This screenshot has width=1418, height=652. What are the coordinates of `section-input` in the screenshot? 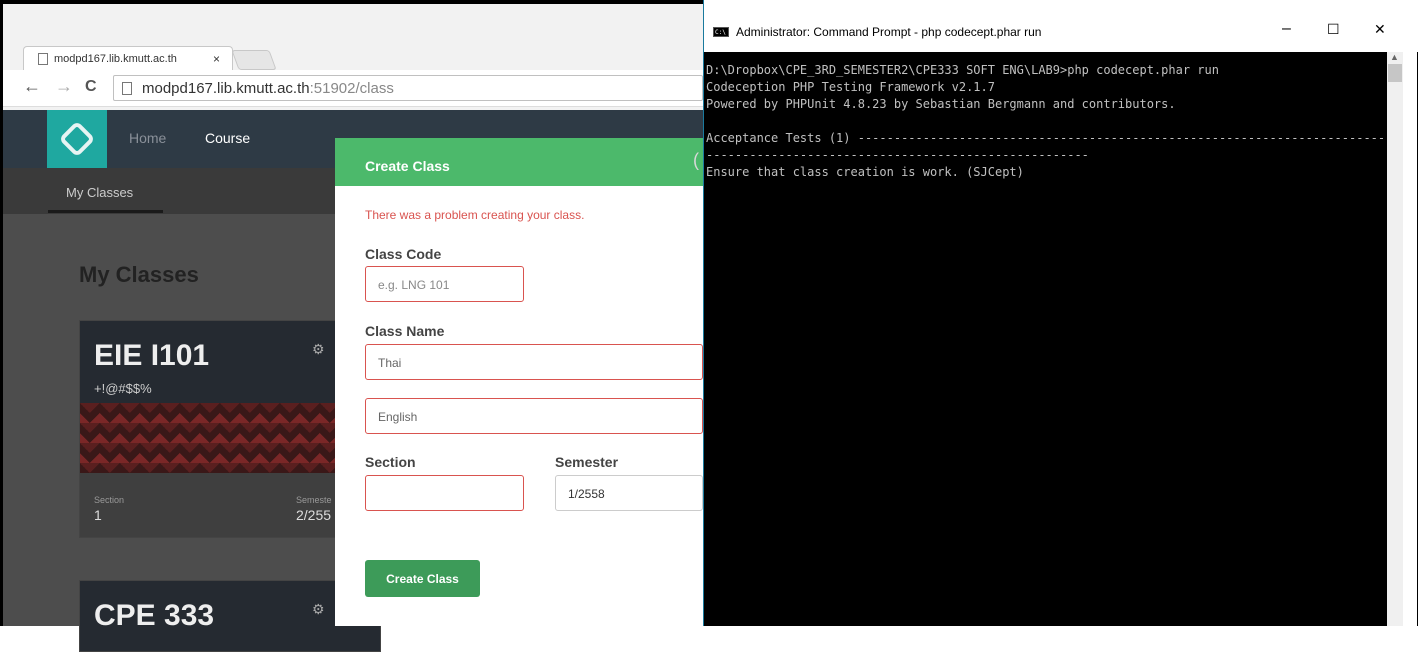 It's located at (444, 493).